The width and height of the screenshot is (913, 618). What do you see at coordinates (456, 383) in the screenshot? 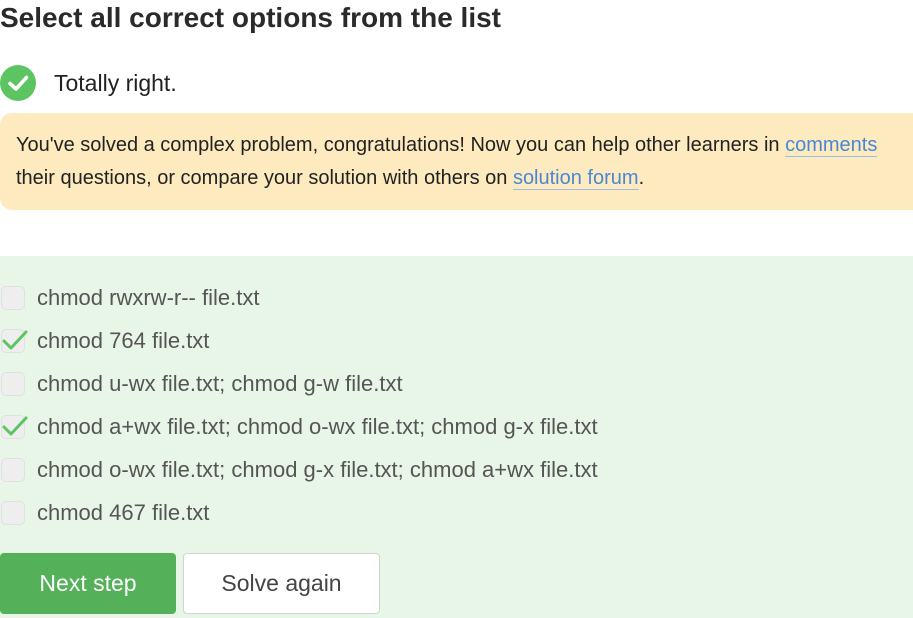
I see `option-item: chmod u-wx file.txt; chmod g-w file.txt` at bounding box center [456, 383].